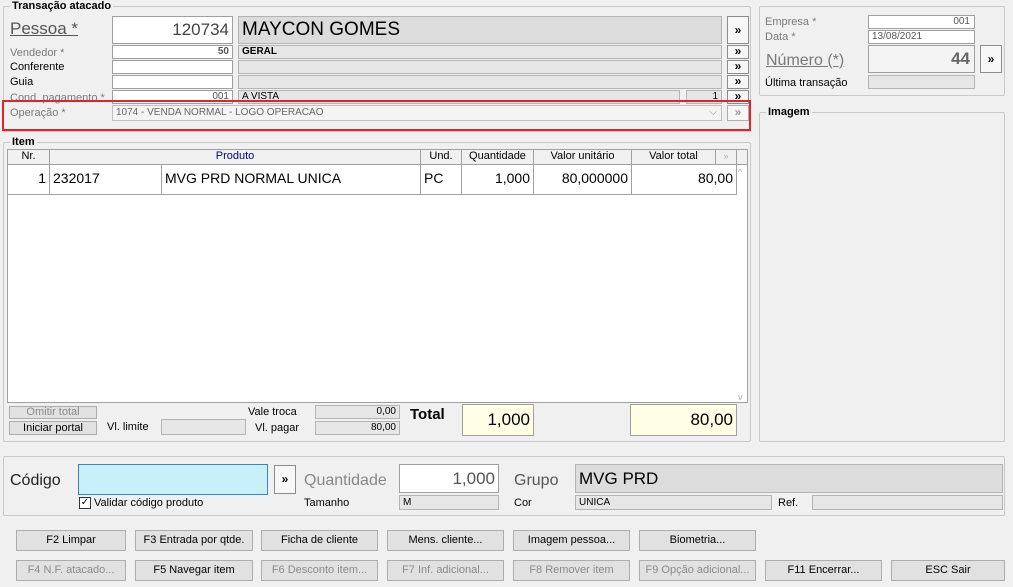  Describe the element at coordinates (194, 570) in the screenshot. I see `f5-navegar-item-button: F5 Navegar item` at that location.